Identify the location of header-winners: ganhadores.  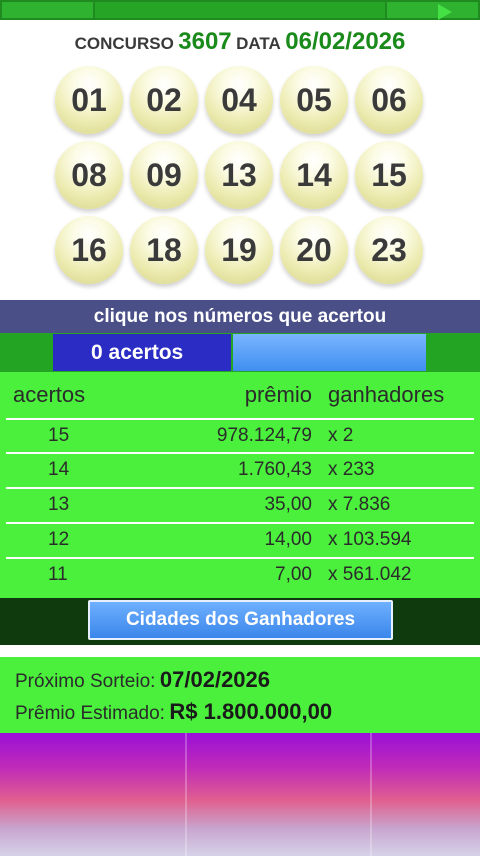
(386, 394).